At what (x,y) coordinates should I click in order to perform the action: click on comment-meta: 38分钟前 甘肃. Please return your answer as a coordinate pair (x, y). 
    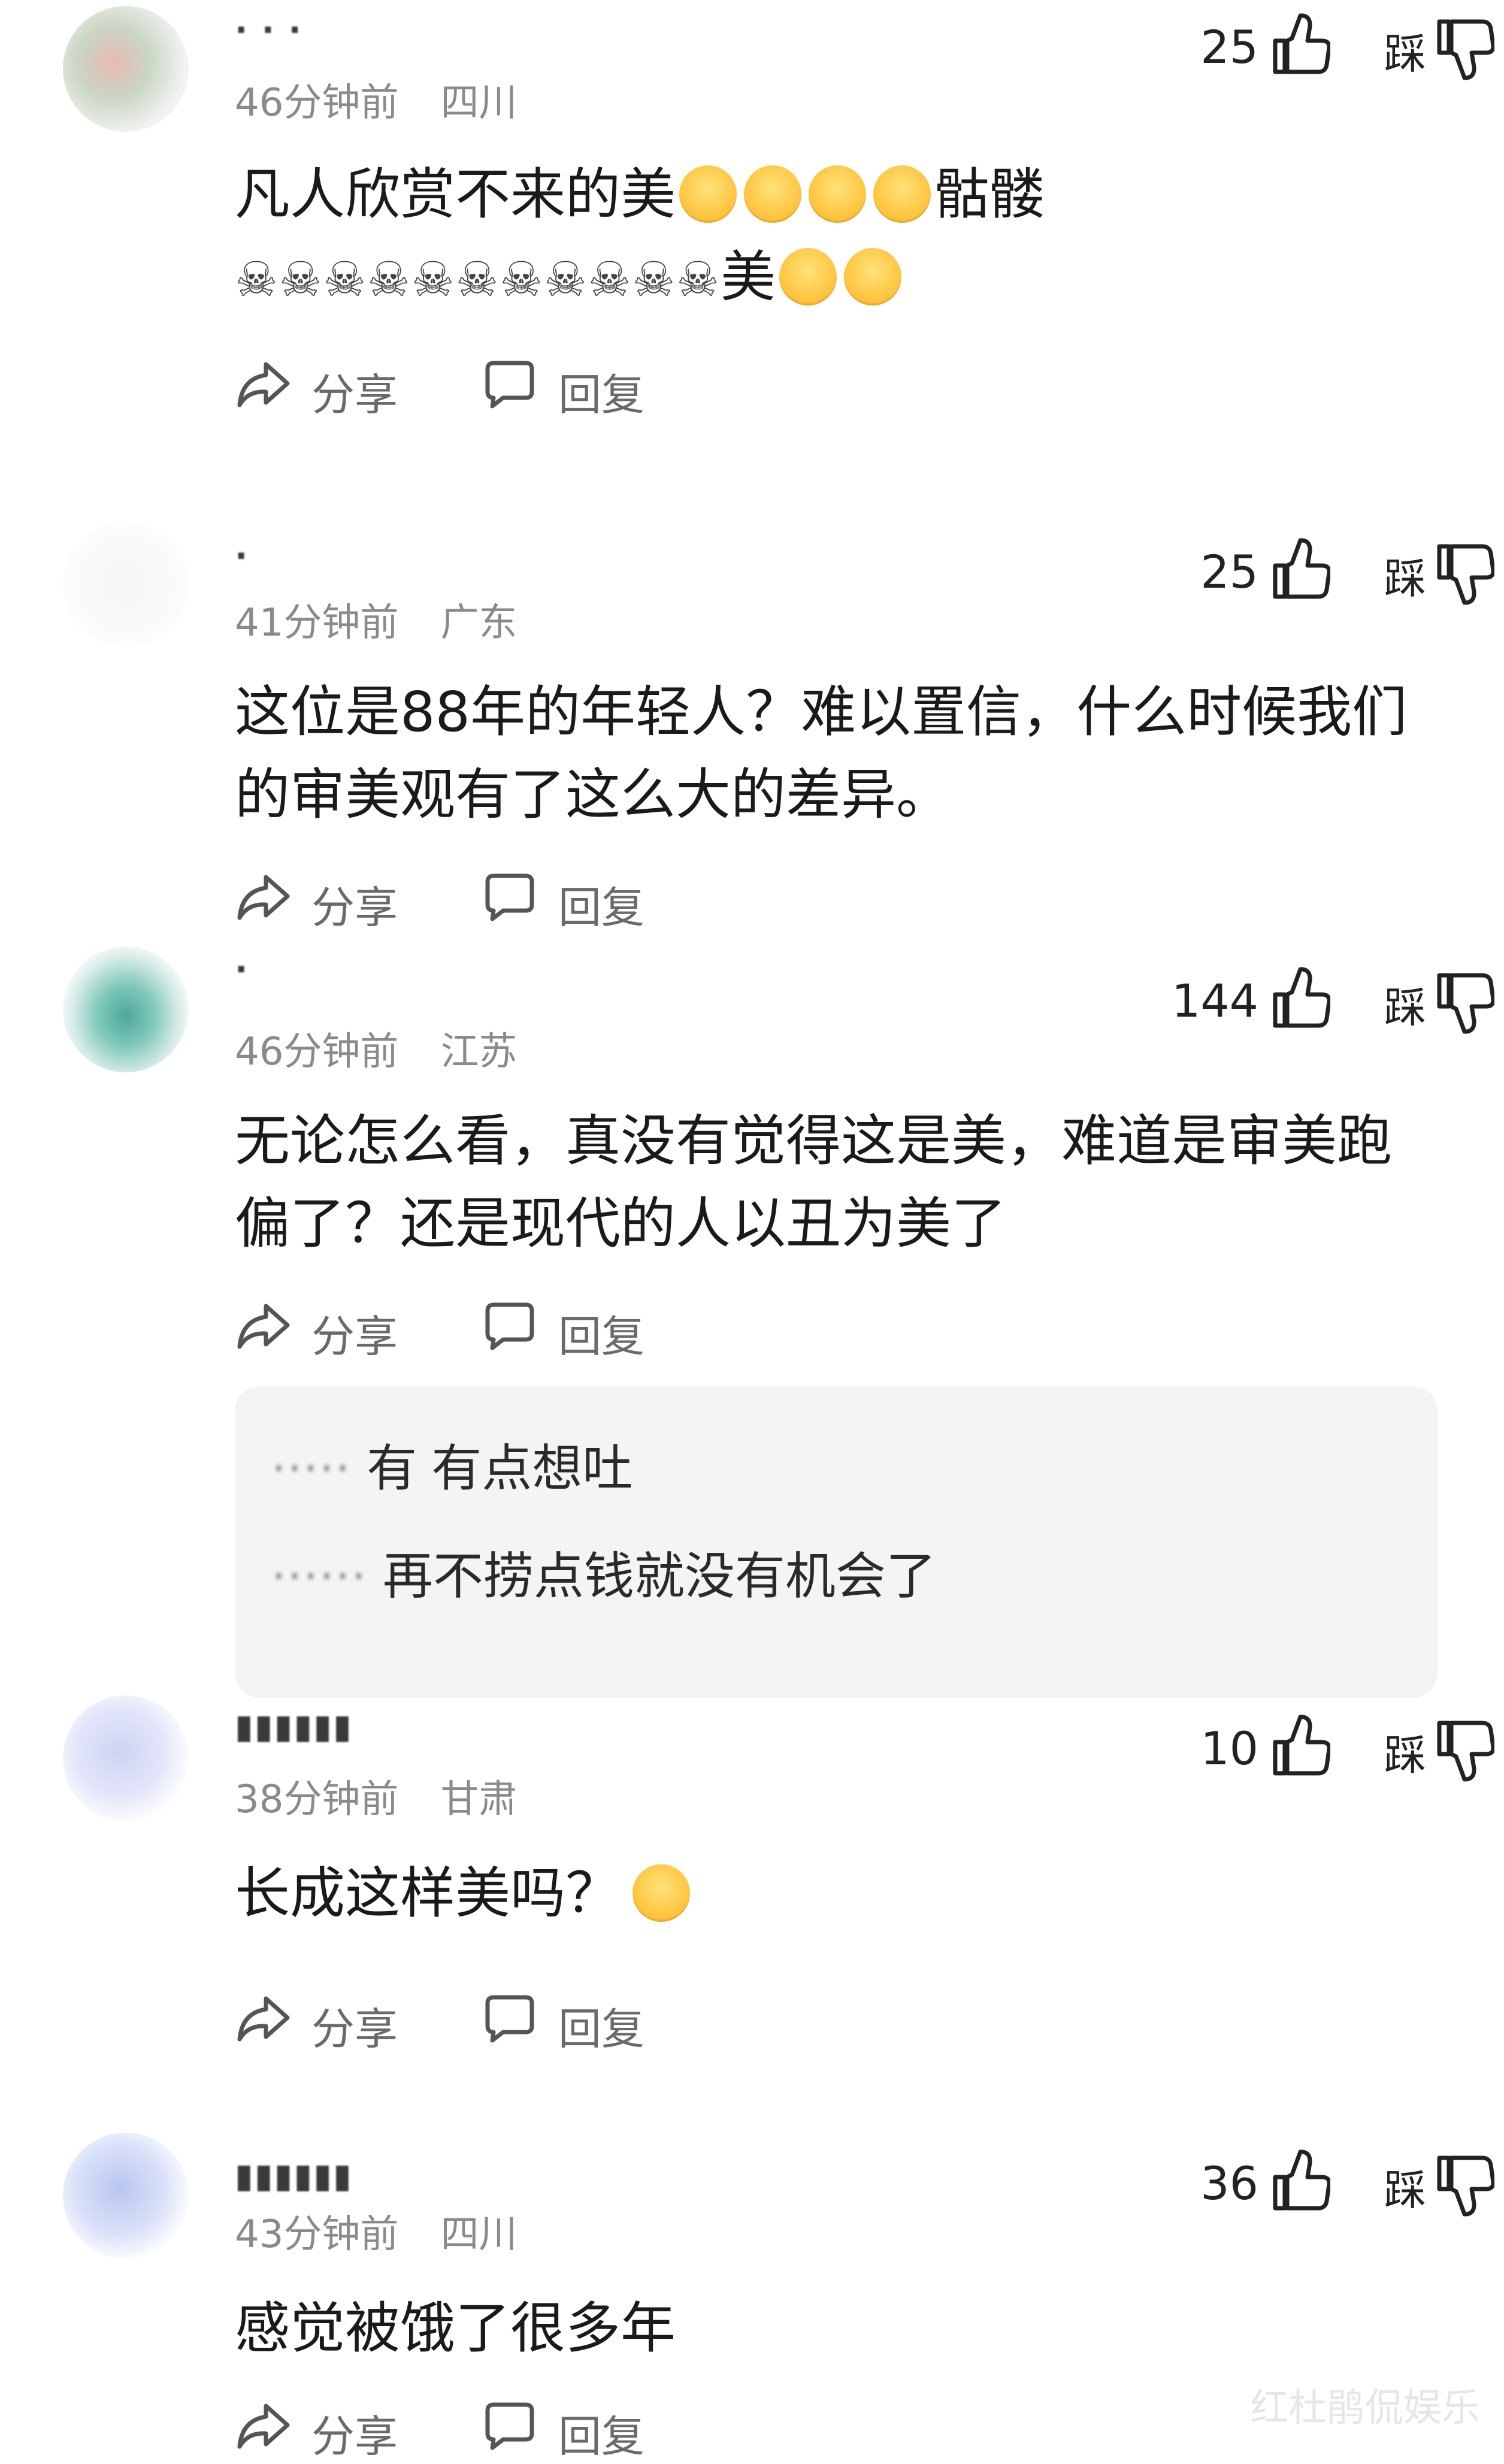
    Looking at the image, I should click on (376, 1796).